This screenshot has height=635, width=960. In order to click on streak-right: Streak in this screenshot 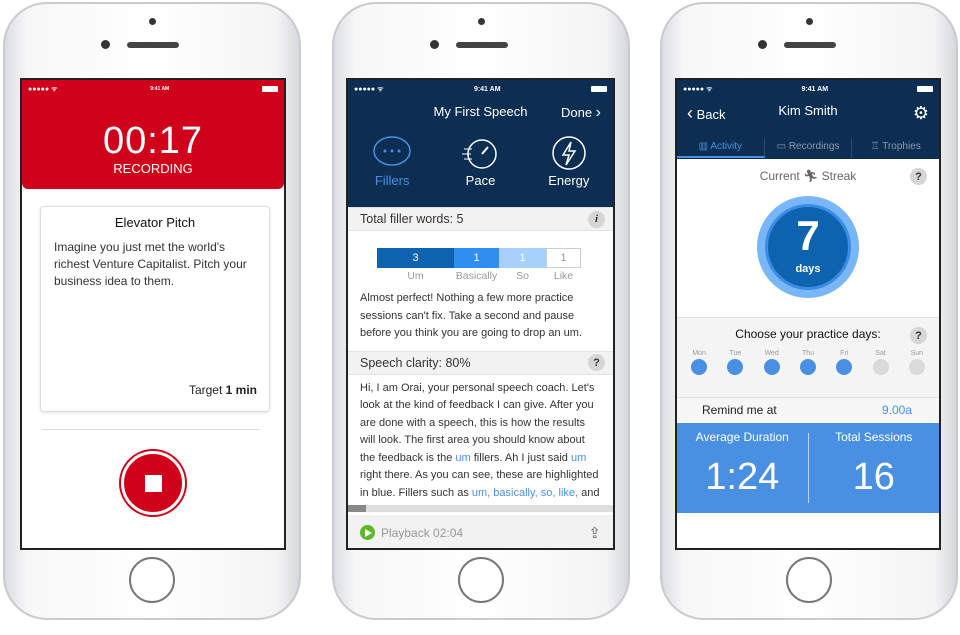, I will do `click(839, 176)`.